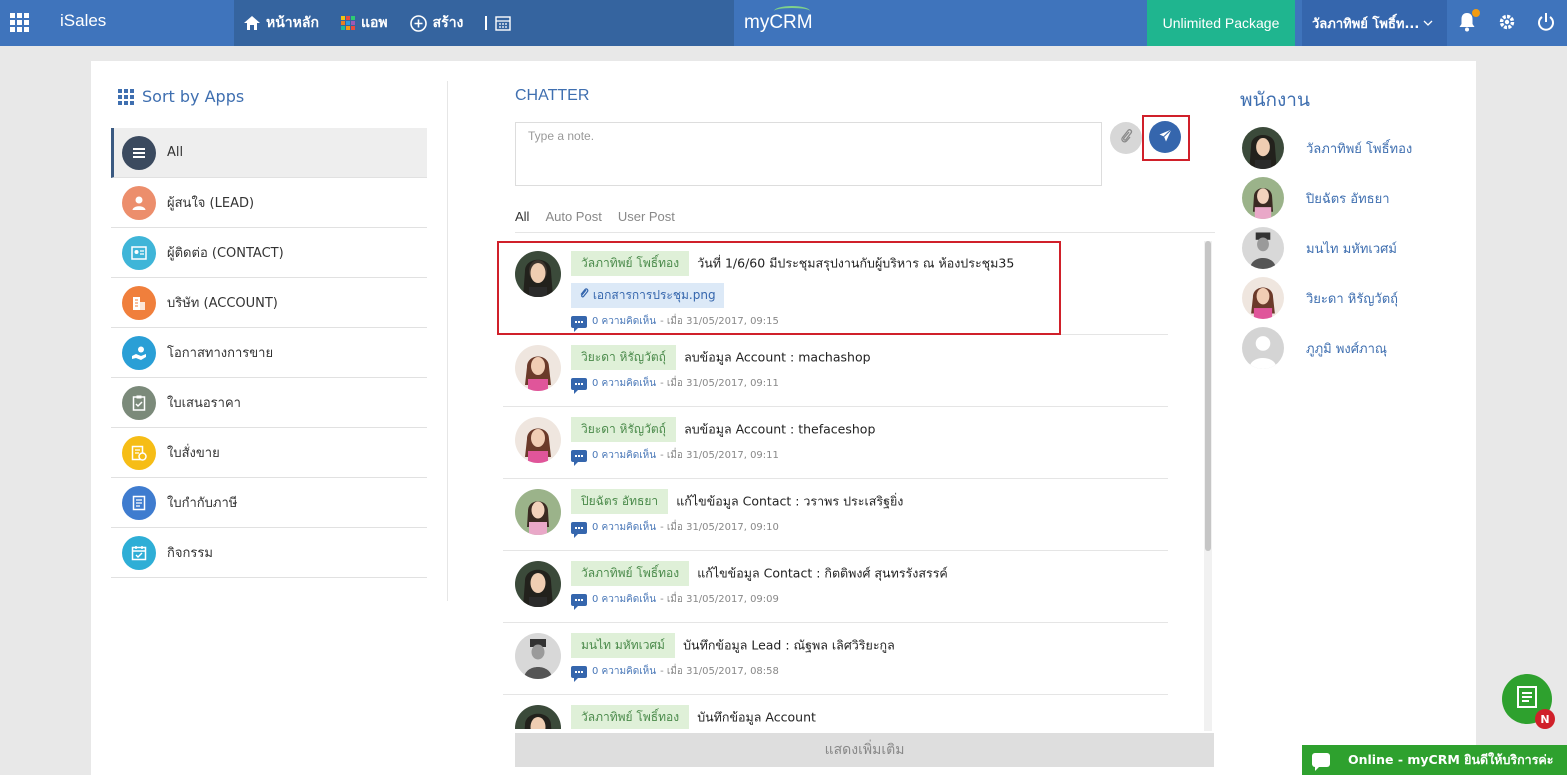 The height and width of the screenshot is (775, 1567). What do you see at coordinates (552, 95) in the screenshot?
I see `chatter-title: CHATTER` at bounding box center [552, 95].